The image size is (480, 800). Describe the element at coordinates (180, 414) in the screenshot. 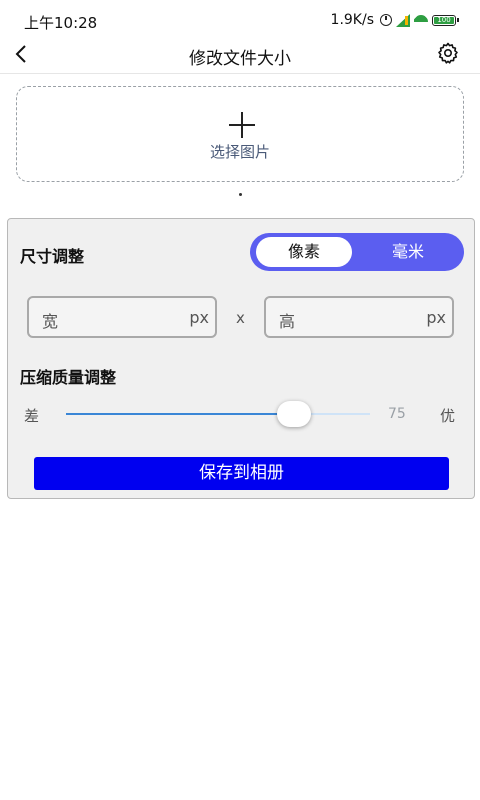

I see `quality-slider-fill` at that location.